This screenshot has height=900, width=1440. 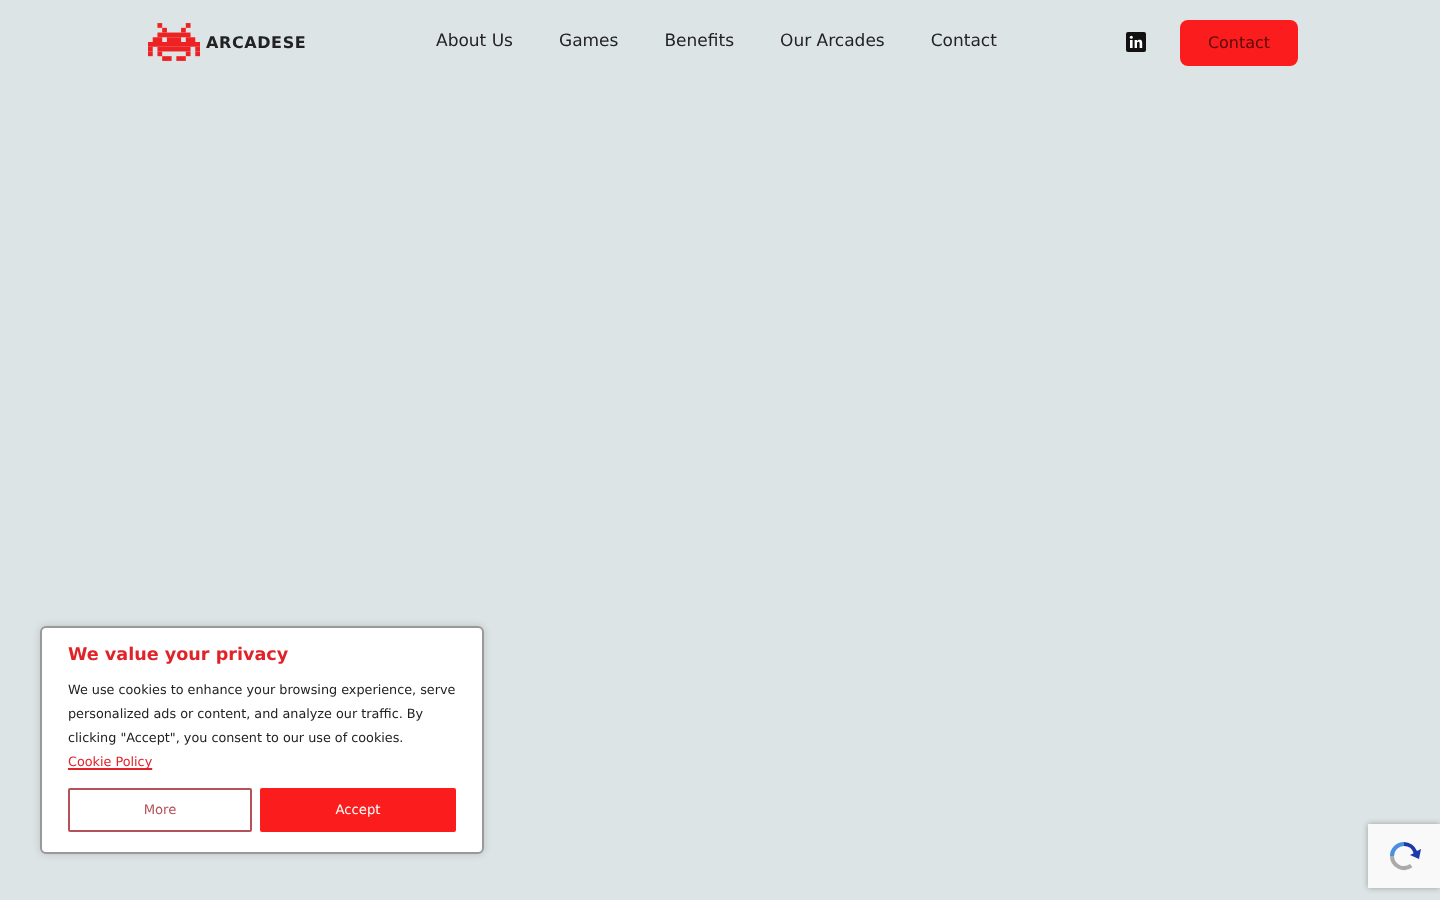 What do you see at coordinates (699, 42) in the screenshot?
I see `nav-link: Benefits` at bounding box center [699, 42].